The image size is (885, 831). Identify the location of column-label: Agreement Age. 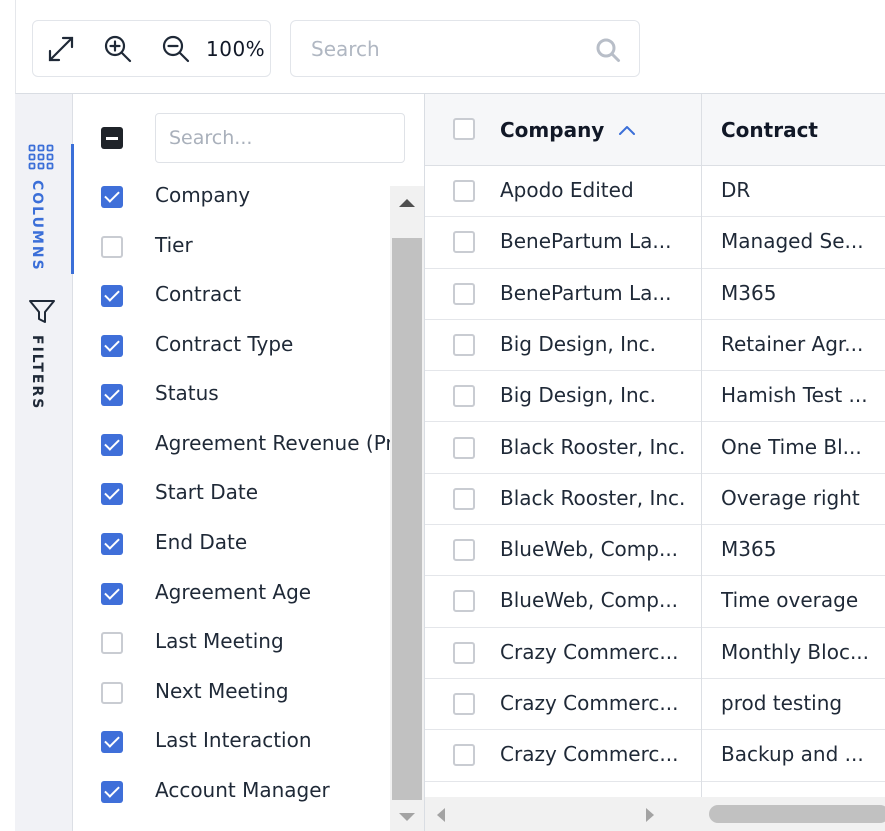
(233, 592).